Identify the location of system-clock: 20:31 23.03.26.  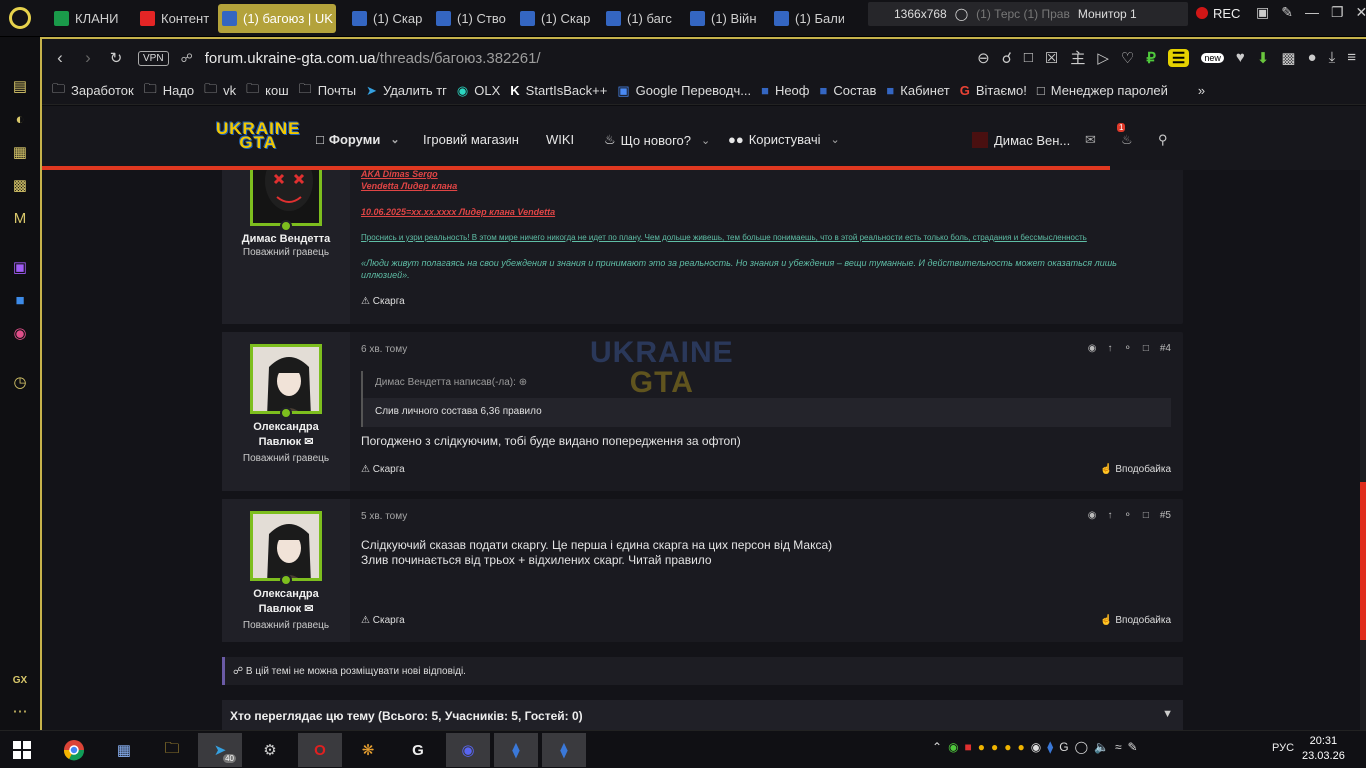
(1323, 749).